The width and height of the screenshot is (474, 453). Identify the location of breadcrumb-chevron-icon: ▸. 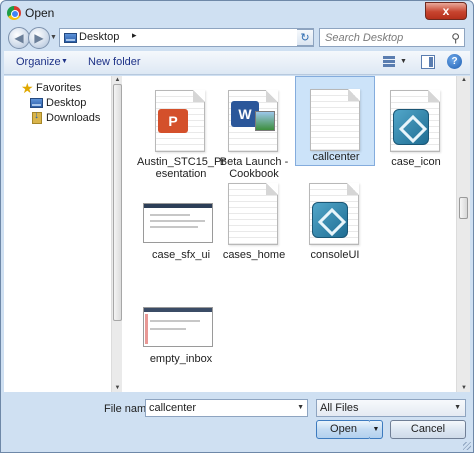
(134, 35).